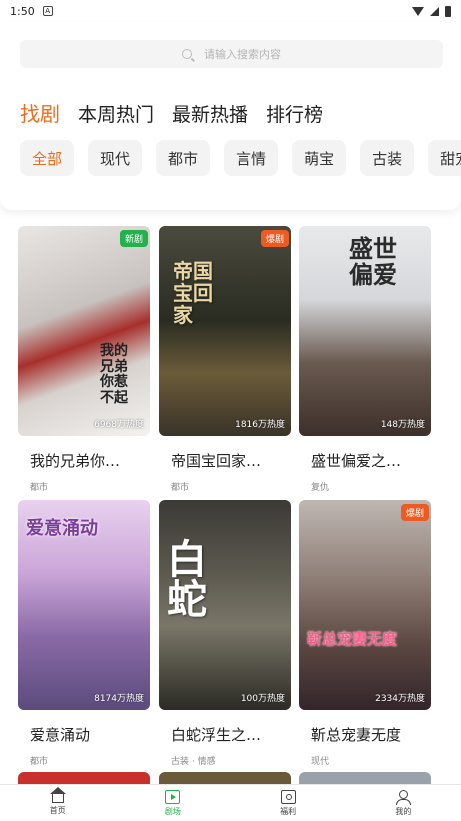 The height and width of the screenshot is (821, 461). I want to click on main-tabs: 找剧 本周热门 最新热播 排行榜, so click(171, 112).